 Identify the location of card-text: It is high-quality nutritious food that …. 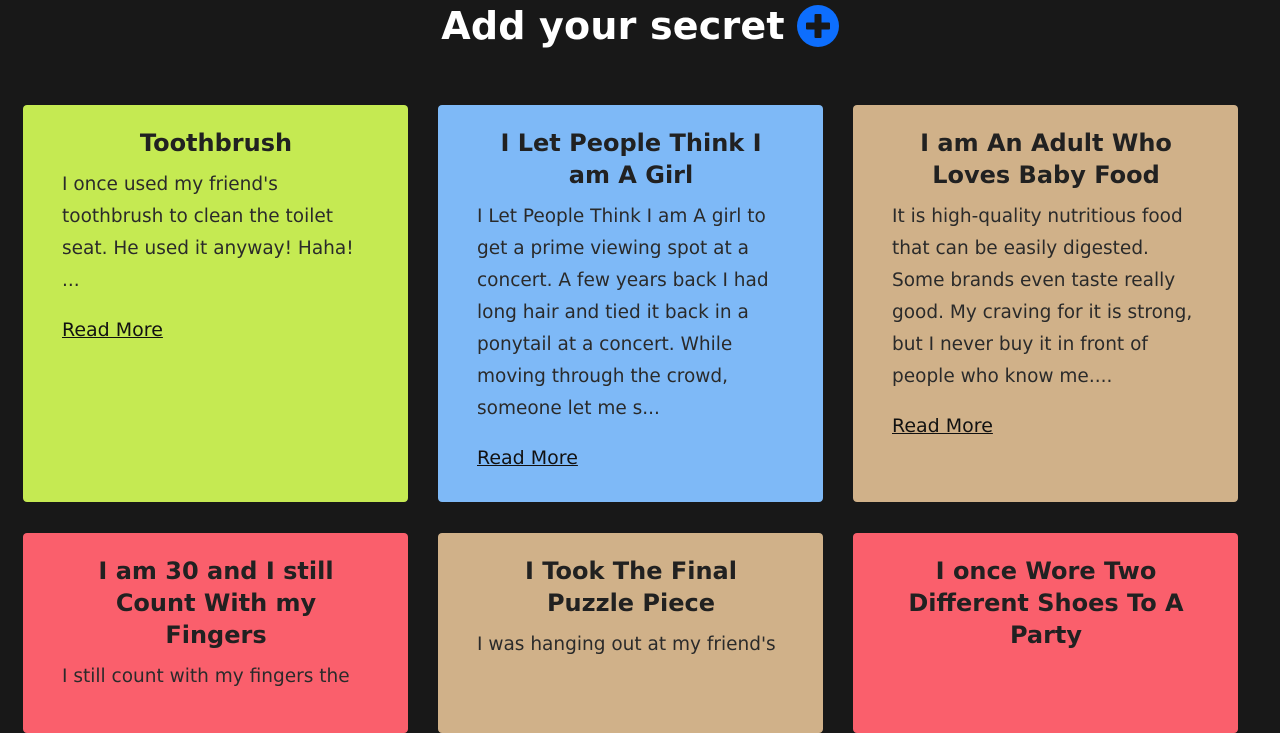
(1042, 296).